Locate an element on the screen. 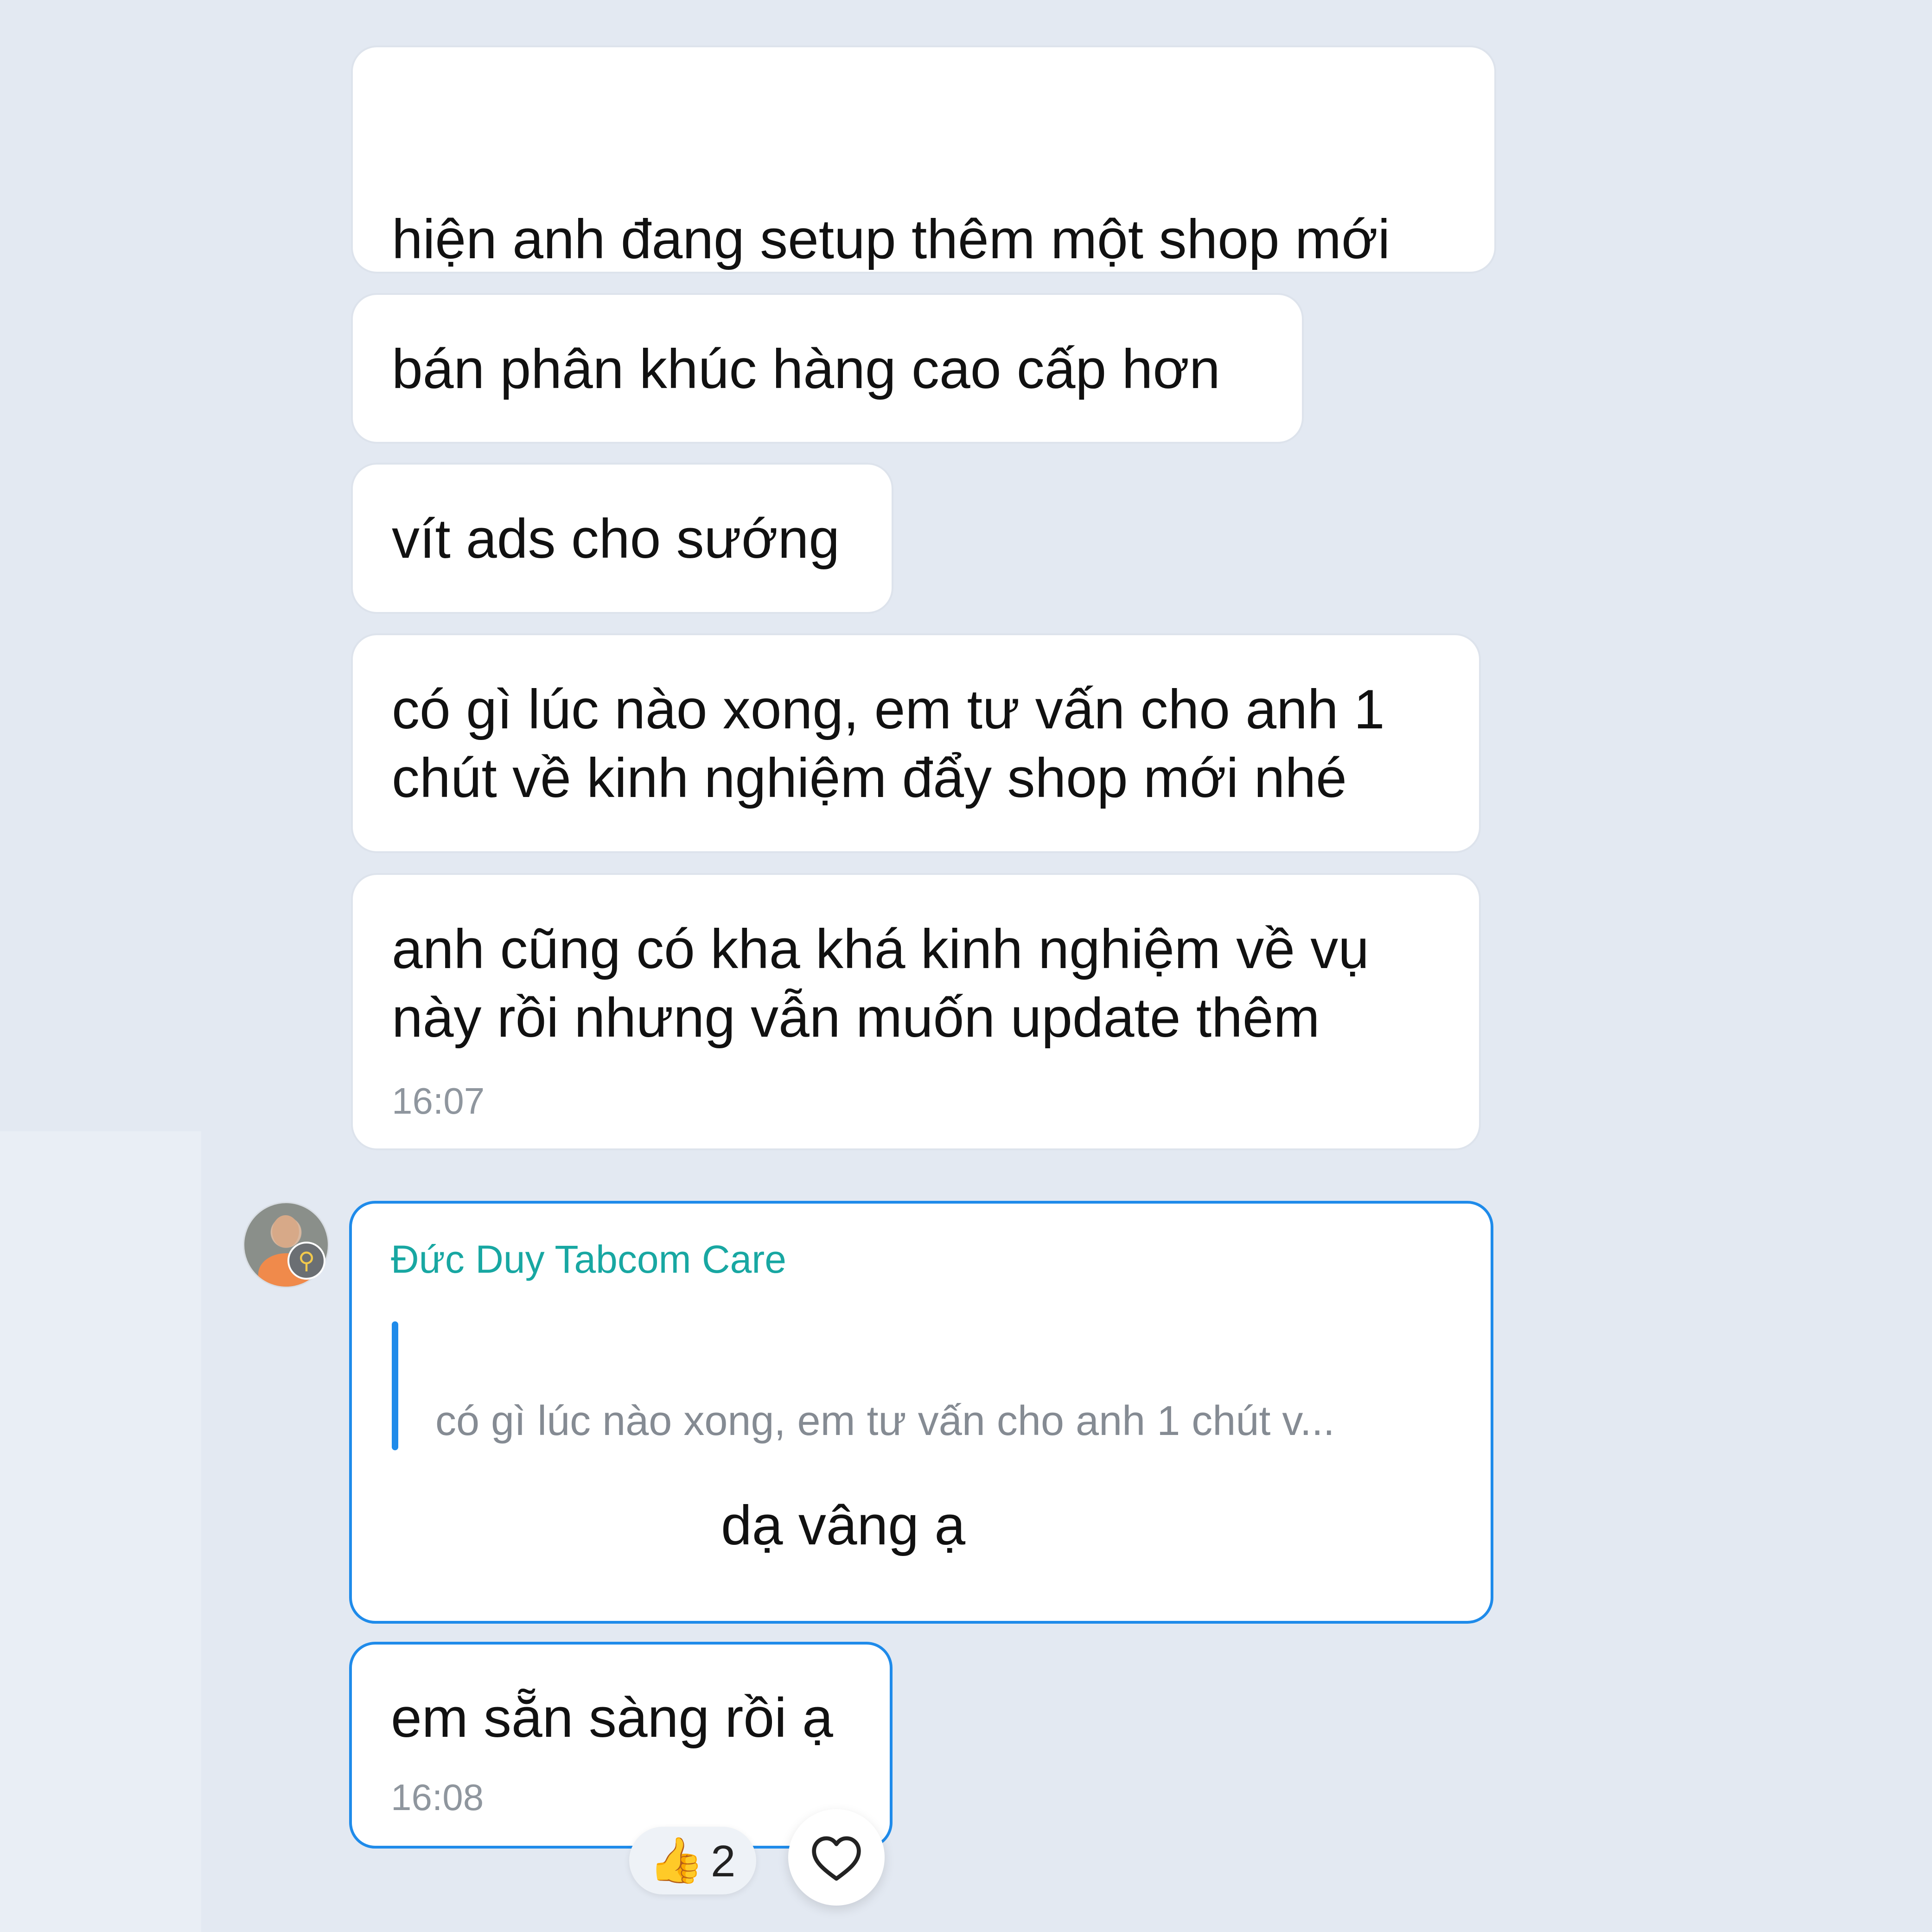 This screenshot has height=1932, width=1932. reply-text: dạ vâng ạ is located at coordinates (843, 1525).